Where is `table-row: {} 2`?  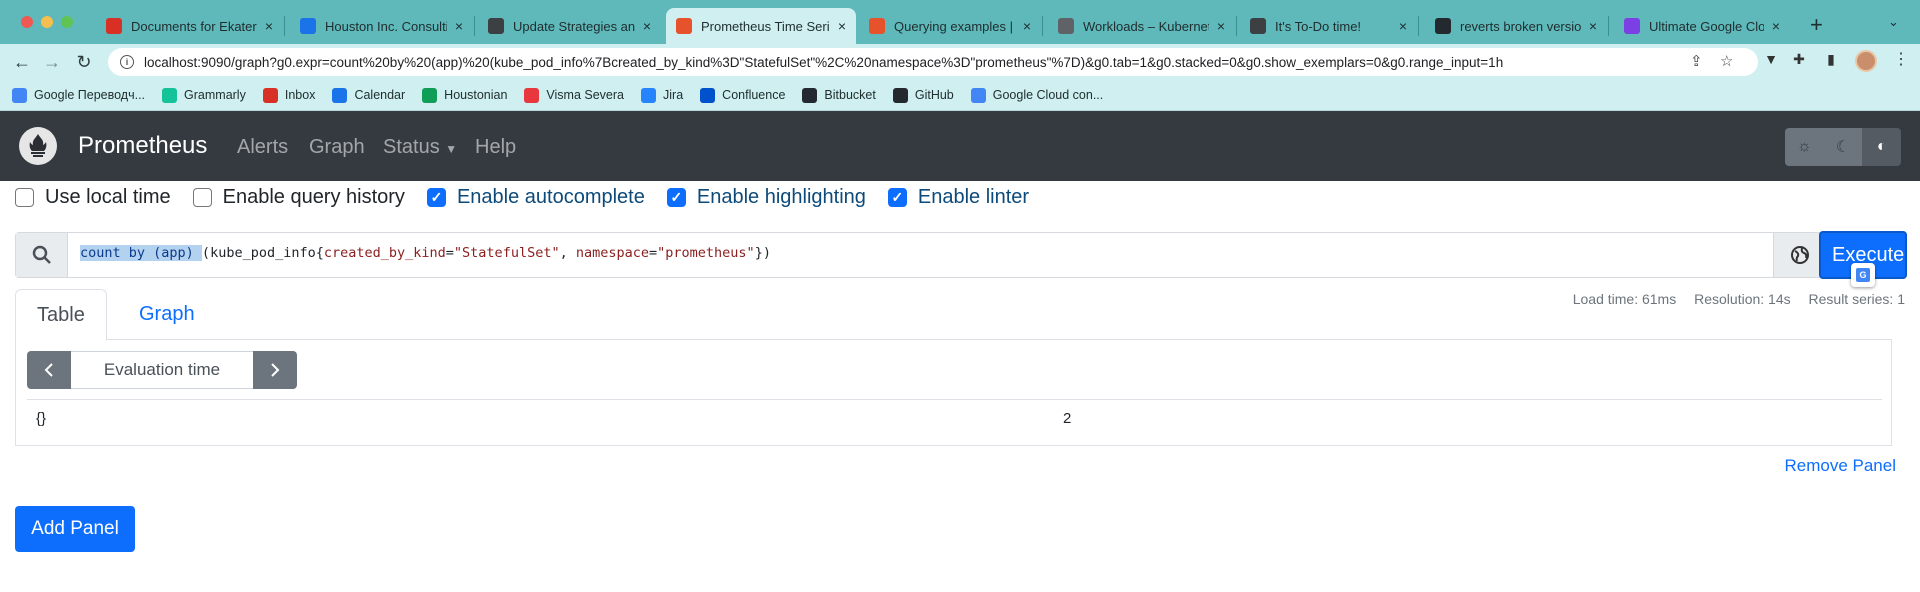
table-row: {} 2 is located at coordinates (954, 417).